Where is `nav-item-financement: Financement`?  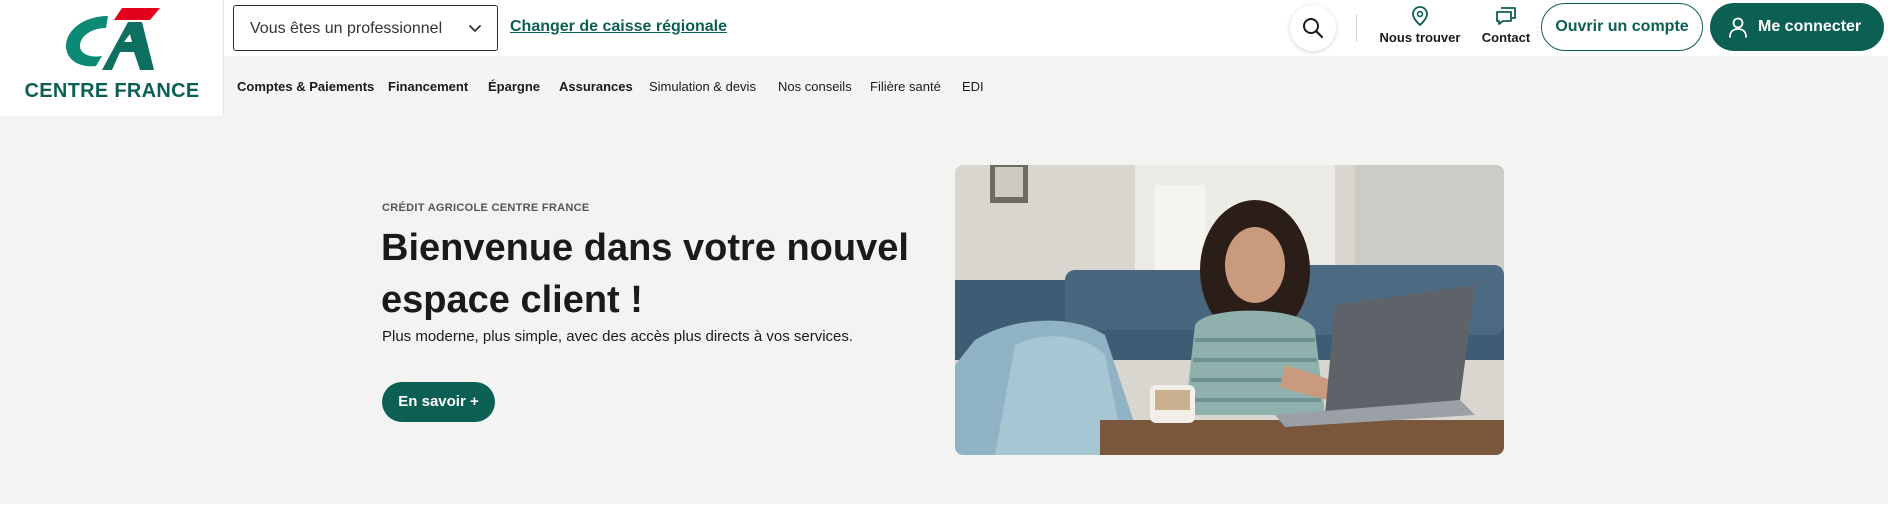 nav-item-financement: Financement is located at coordinates (428, 86).